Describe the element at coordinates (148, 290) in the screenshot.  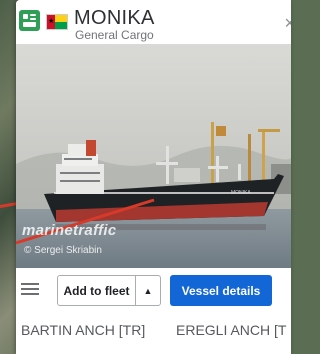
I see `fleet-dropdown-caret-icon: ▲` at that location.